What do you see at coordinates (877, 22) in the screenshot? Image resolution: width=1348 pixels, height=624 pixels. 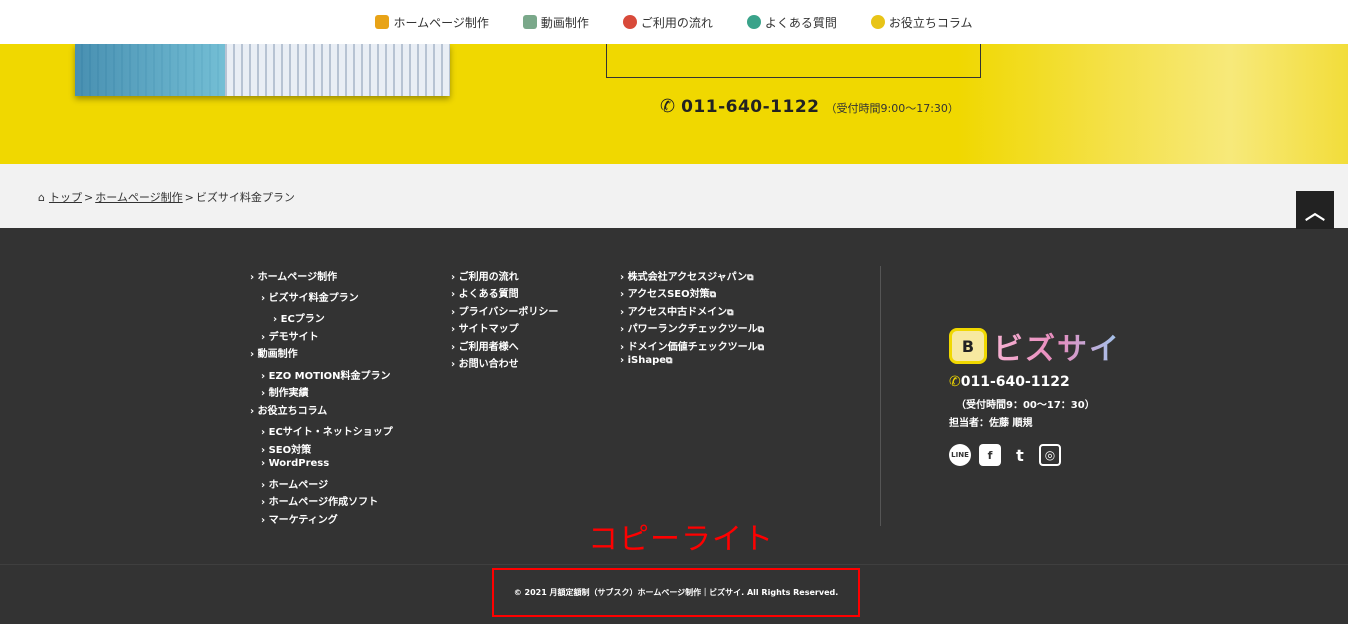 I see `column-icon` at bounding box center [877, 22].